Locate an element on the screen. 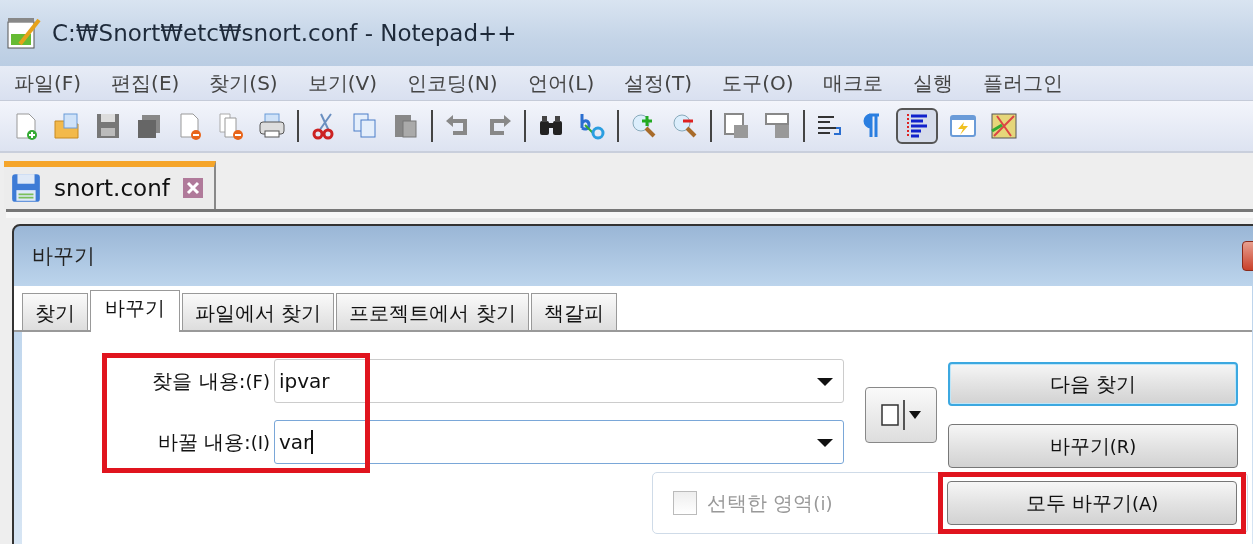  menu-item: 찾기(S) is located at coordinates (244, 83).